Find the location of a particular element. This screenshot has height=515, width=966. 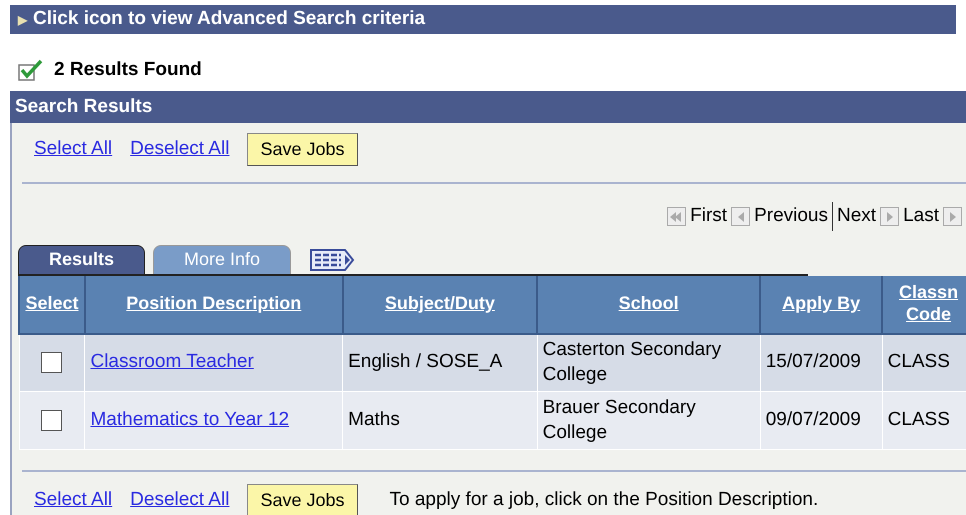

column-header: Classn Code is located at coordinates (924, 305).